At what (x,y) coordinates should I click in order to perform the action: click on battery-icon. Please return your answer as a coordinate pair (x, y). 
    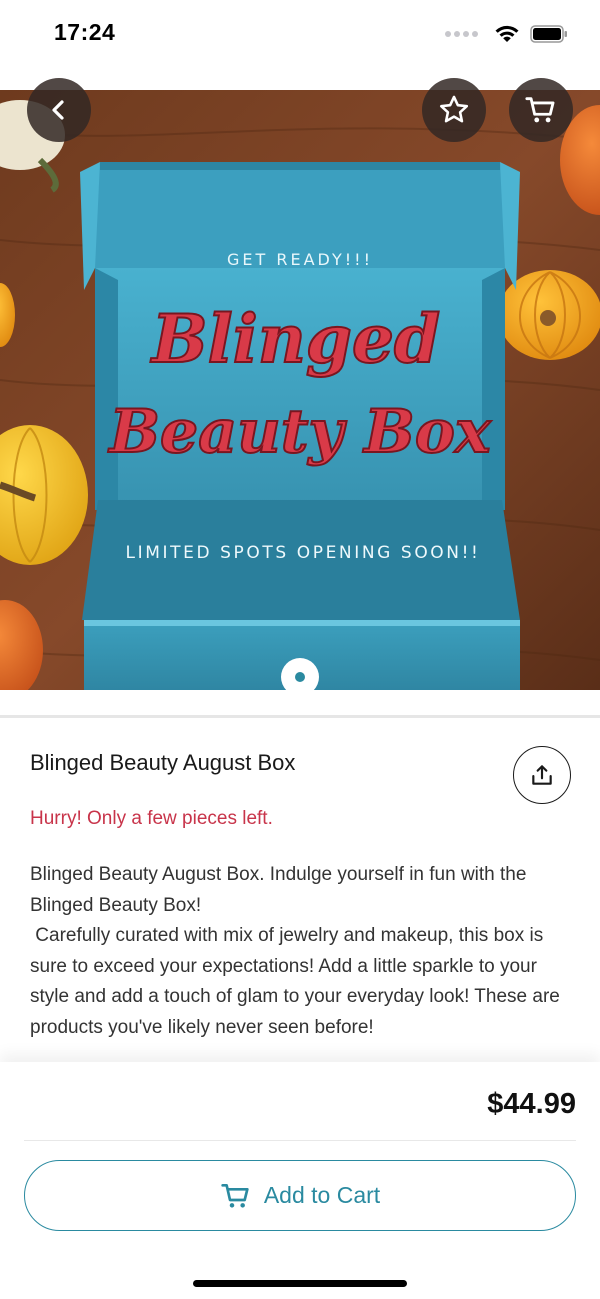
    Looking at the image, I should click on (548, 34).